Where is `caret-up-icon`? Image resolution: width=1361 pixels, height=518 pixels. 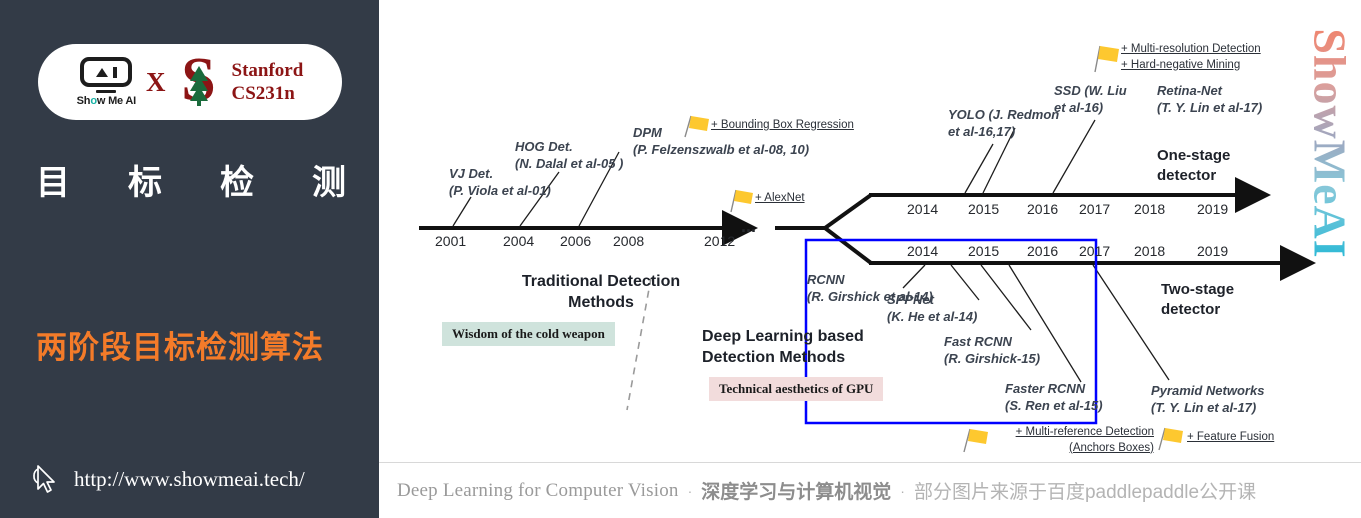 caret-up-icon is located at coordinates (101, 72).